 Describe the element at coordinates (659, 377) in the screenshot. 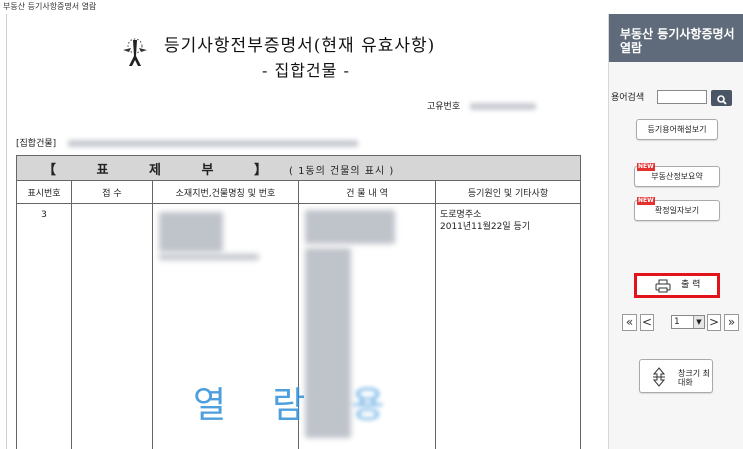

I see `resize-arrows-icon` at that location.